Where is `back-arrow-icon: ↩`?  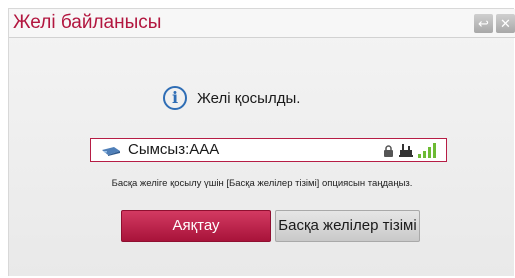 back-arrow-icon: ↩ is located at coordinates (483, 23).